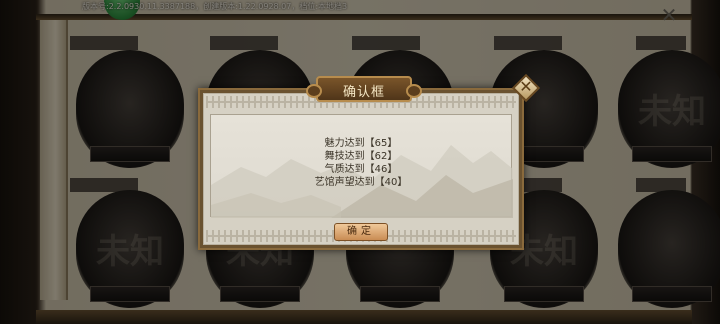 The height and width of the screenshot is (324, 720). I want to click on confirm-button: 确定, so click(361, 232).